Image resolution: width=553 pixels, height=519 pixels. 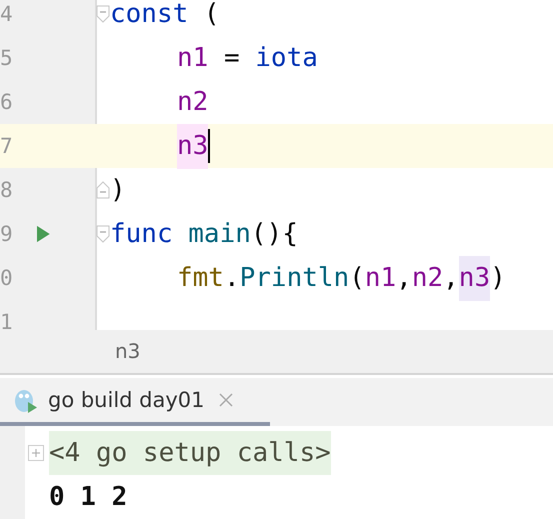 What do you see at coordinates (127, 351) in the screenshot?
I see `breadcrumb: n3` at bounding box center [127, 351].